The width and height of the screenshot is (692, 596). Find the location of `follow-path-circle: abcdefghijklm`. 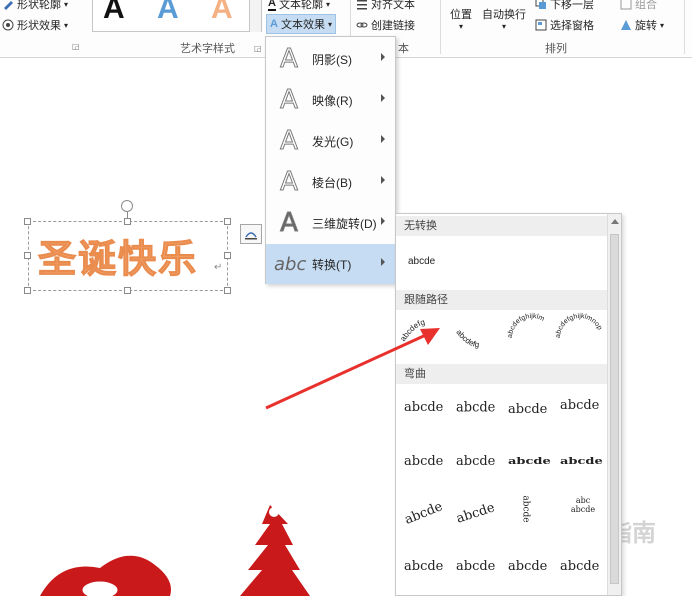

follow-path-circle: abcdefghijklm is located at coordinates (526, 325).